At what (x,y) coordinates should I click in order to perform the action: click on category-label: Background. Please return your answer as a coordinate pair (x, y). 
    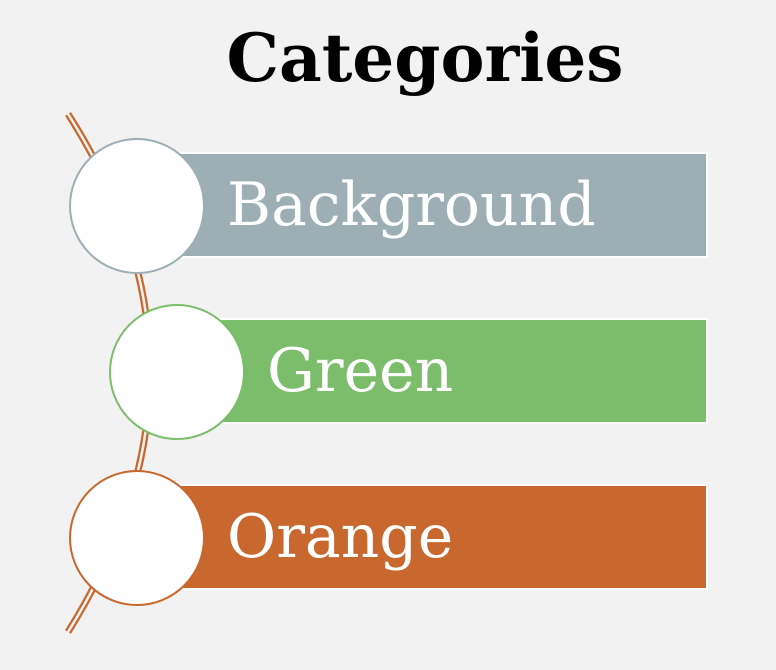
    Looking at the image, I should click on (411, 205).